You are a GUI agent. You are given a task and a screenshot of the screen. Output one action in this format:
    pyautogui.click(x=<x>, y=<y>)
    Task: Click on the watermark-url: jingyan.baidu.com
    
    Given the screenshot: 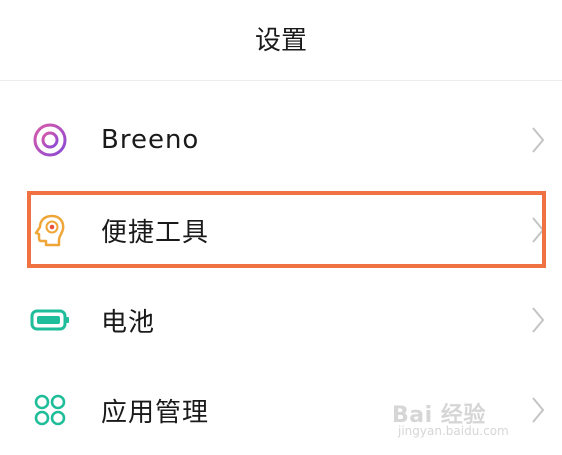 What is the action you would take?
    pyautogui.click(x=453, y=431)
    